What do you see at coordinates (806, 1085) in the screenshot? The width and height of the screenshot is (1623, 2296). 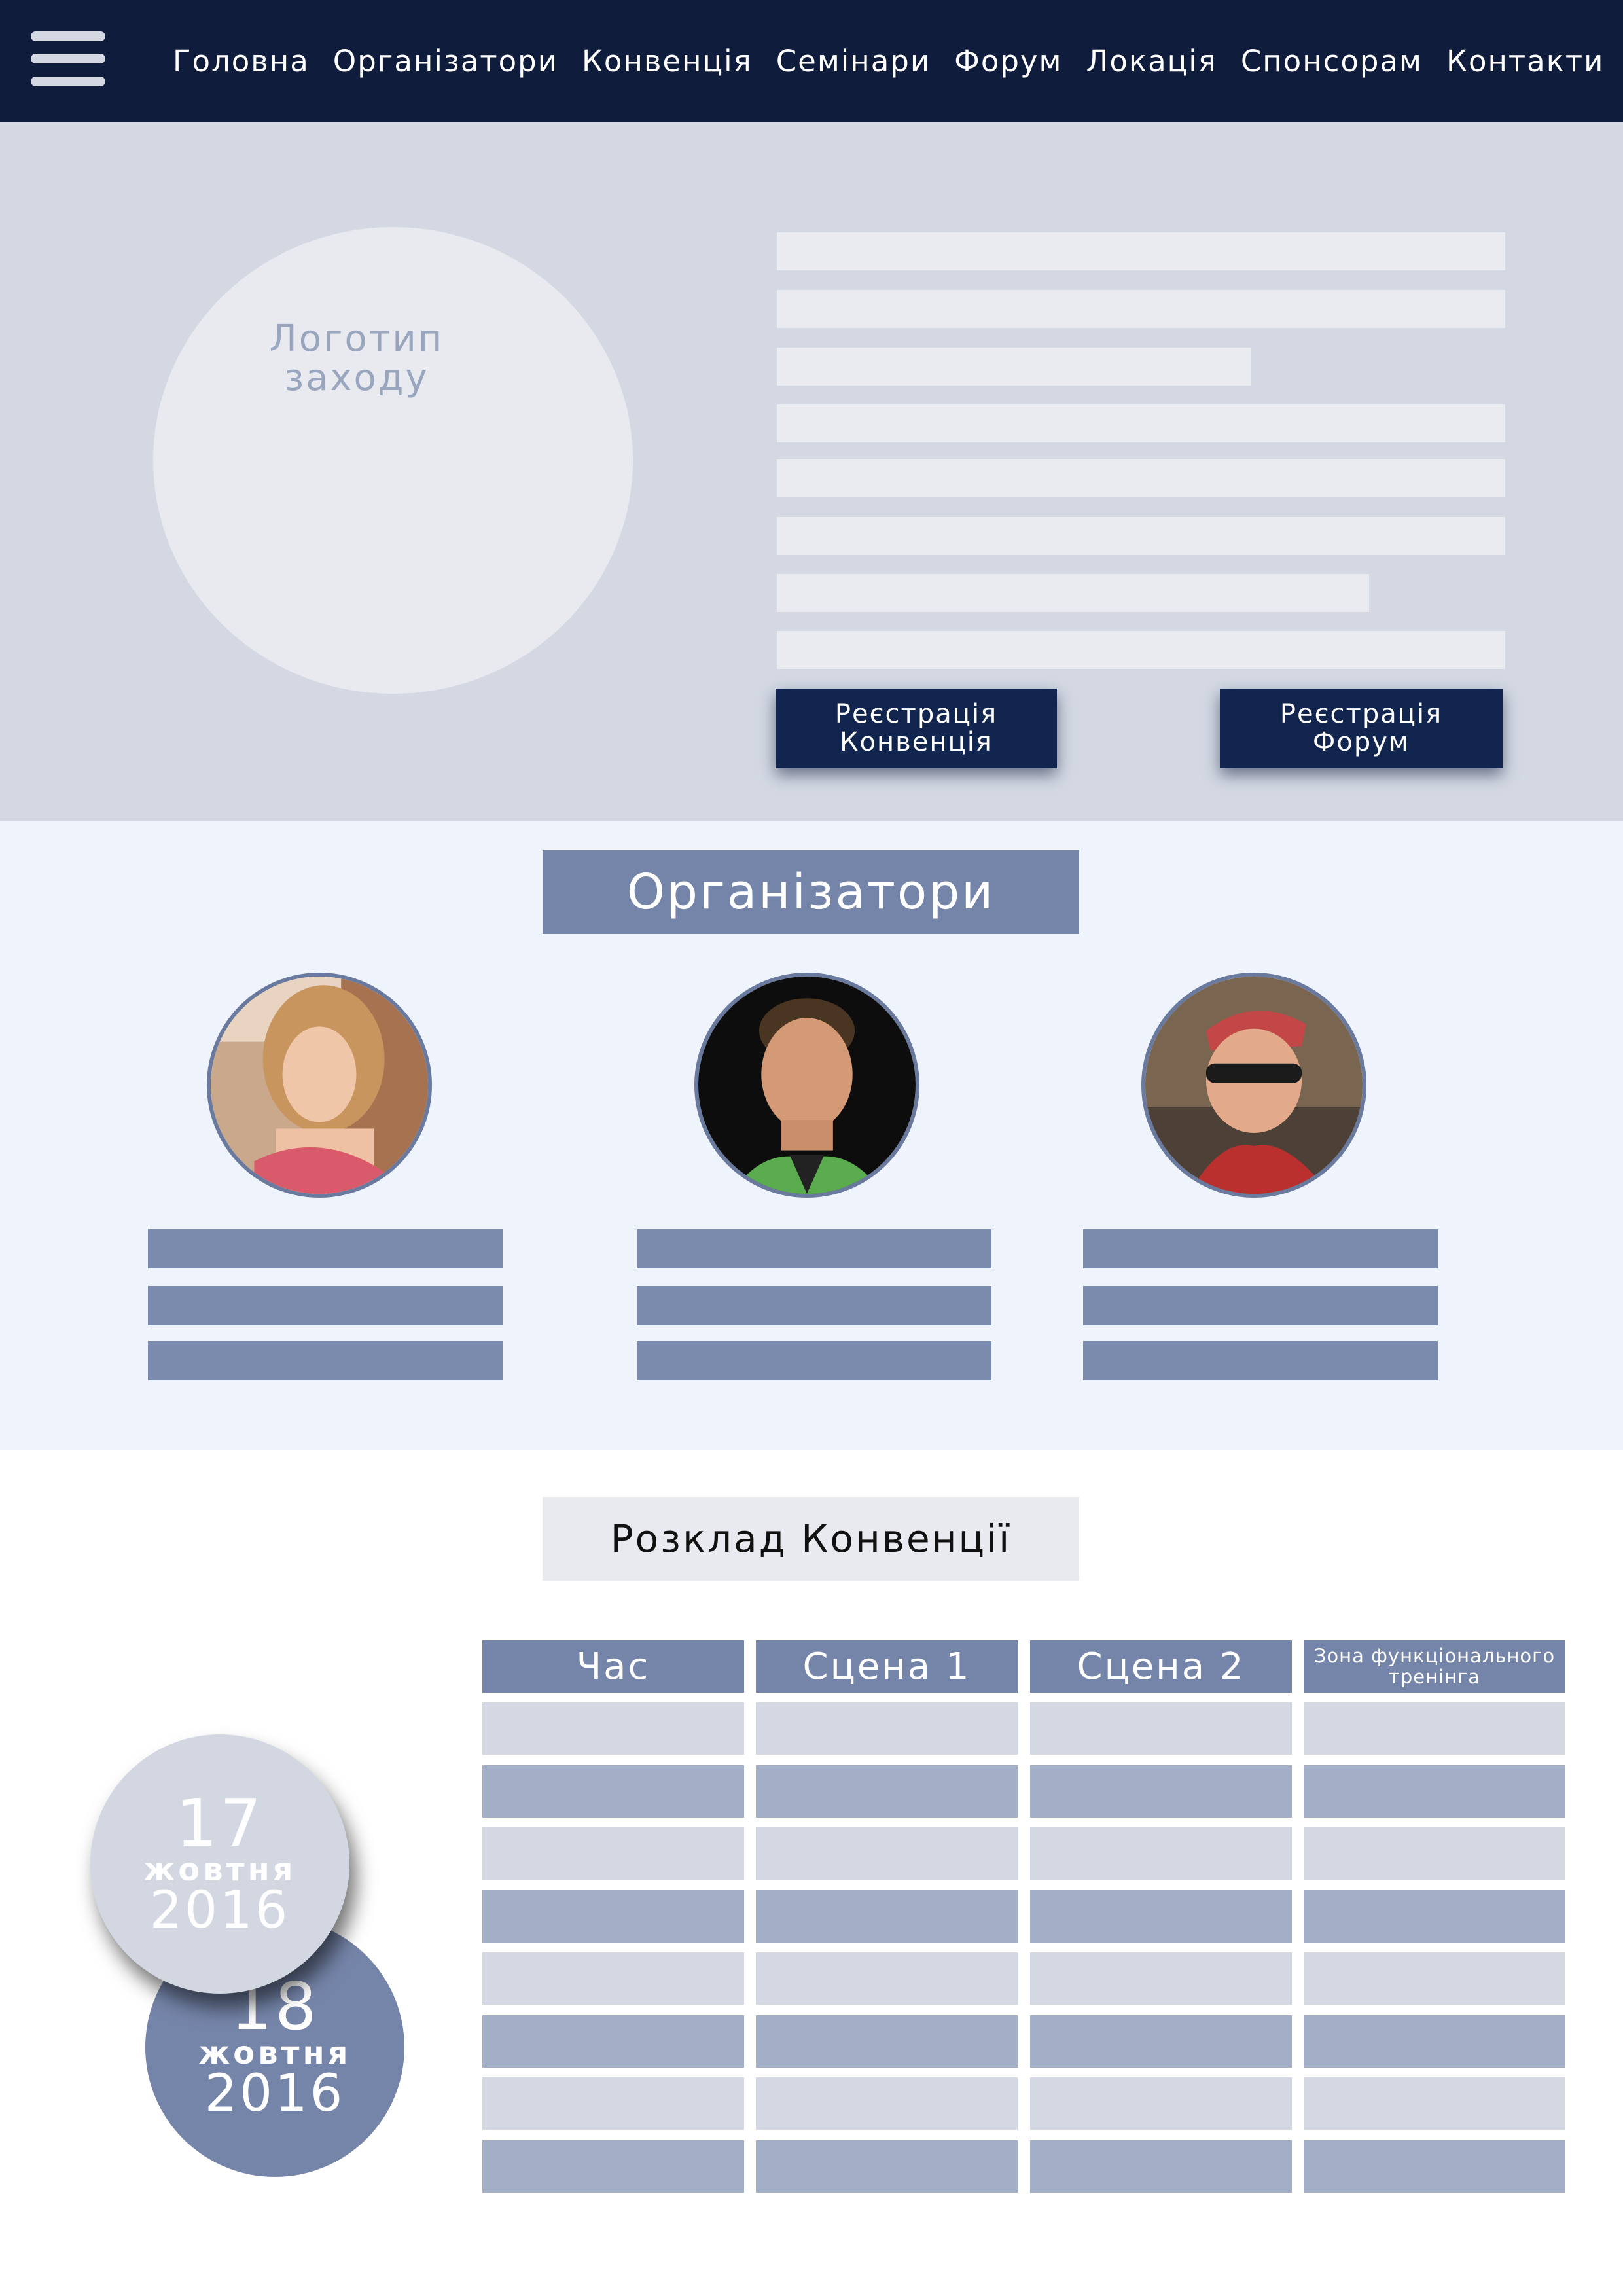 I see `organizer-photo-man` at bounding box center [806, 1085].